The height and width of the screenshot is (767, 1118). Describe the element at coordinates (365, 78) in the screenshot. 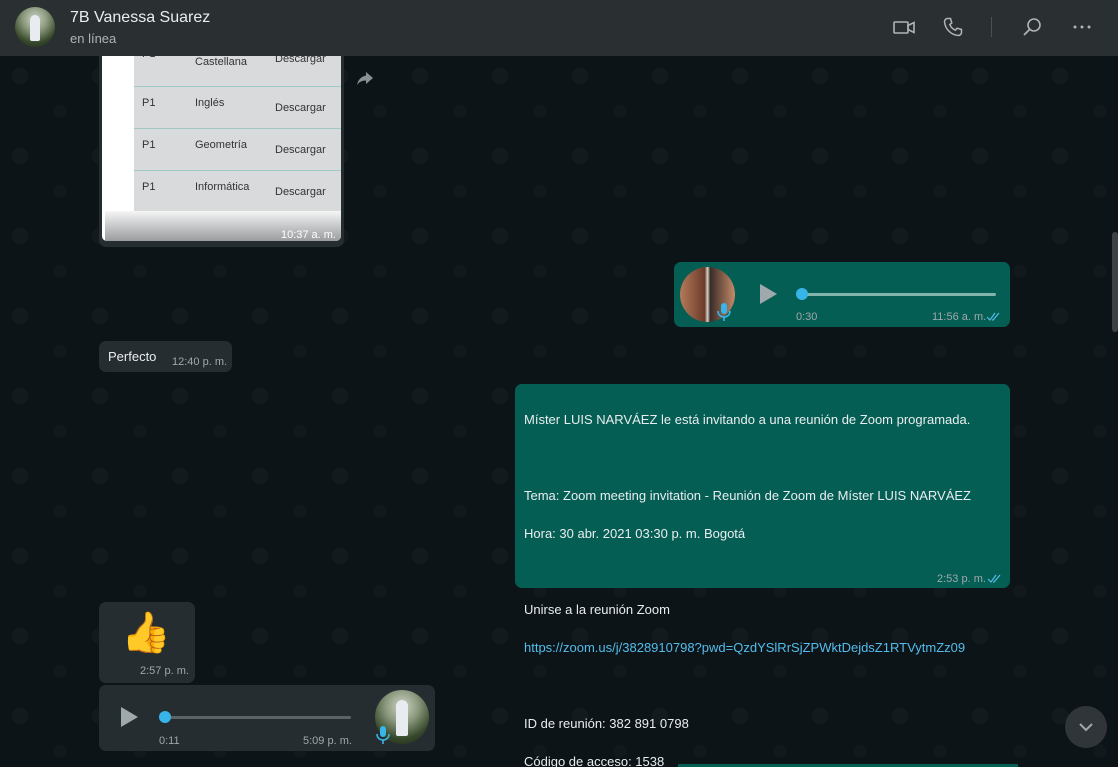

I see `forward-icon` at that location.